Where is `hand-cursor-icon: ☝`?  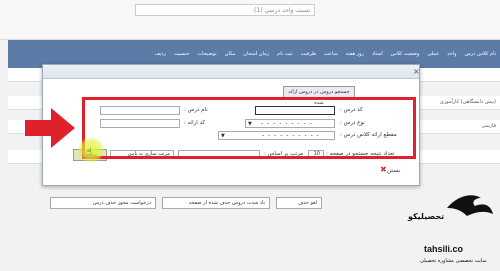 hand-cursor-icon: ☝ is located at coordinates (89, 152).